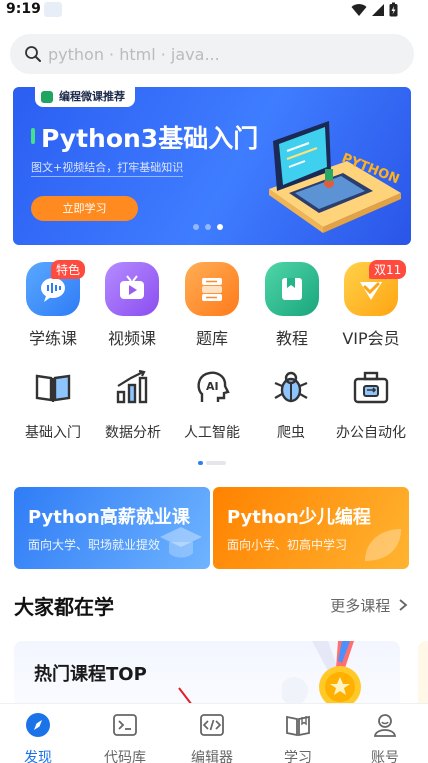 The width and height of the screenshot is (428, 763). What do you see at coordinates (64, 607) in the screenshot?
I see `section-title: 大家都在学` at bounding box center [64, 607].